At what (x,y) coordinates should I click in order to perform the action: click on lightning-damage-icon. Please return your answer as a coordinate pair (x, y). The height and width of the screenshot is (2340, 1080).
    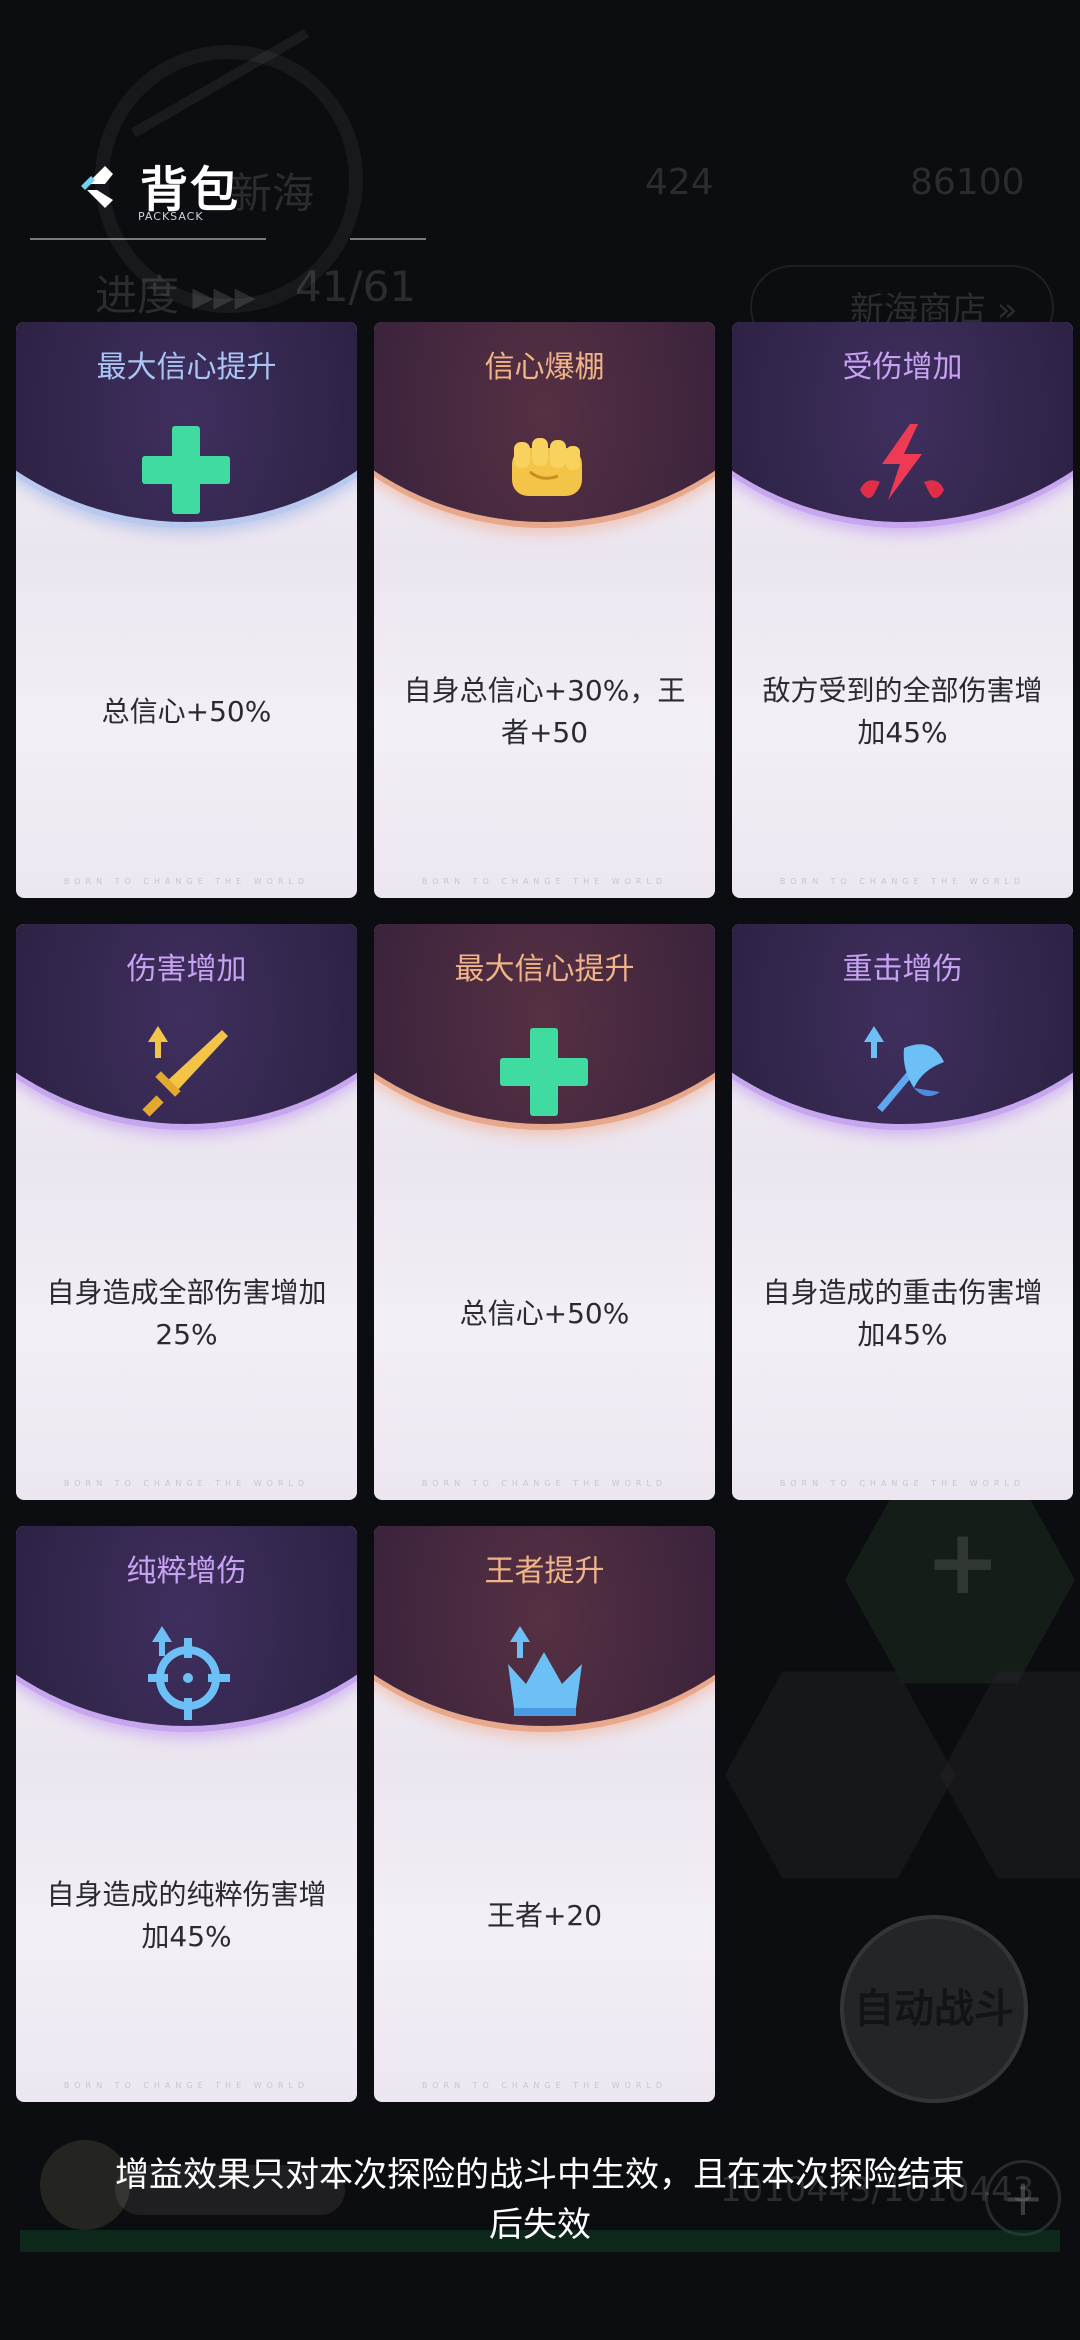
    Looking at the image, I should click on (902, 462).